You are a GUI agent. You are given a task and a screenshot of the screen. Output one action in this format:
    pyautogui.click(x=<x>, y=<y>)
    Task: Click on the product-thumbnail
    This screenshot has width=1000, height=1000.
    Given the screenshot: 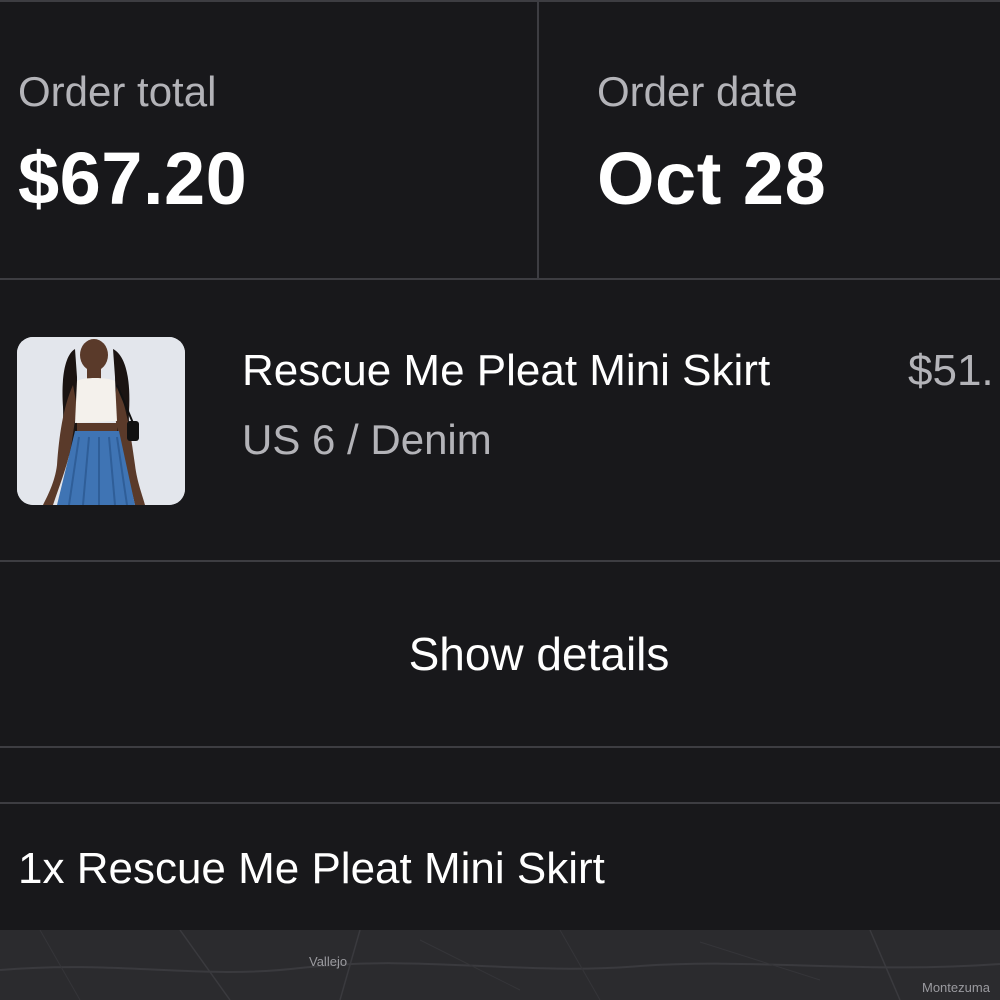 What is the action you would take?
    pyautogui.click(x=101, y=421)
    